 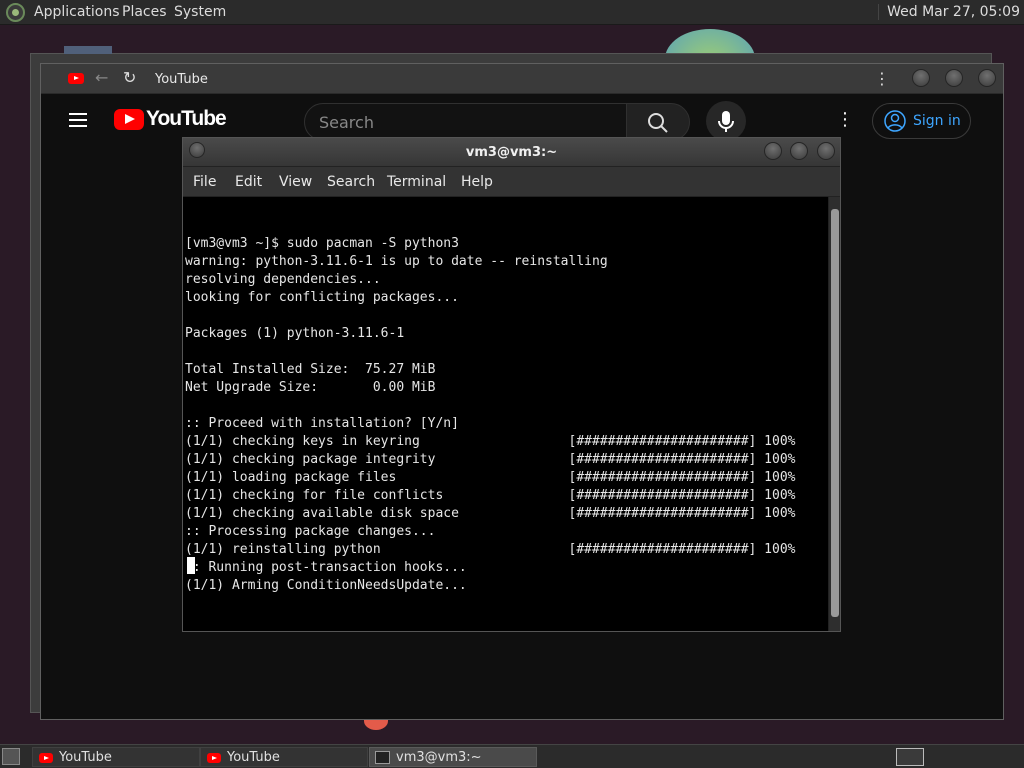 What do you see at coordinates (949, 12) in the screenshot?
I see `clock: Wed Mar 27, 05:09` at bounding box center [949, 12].